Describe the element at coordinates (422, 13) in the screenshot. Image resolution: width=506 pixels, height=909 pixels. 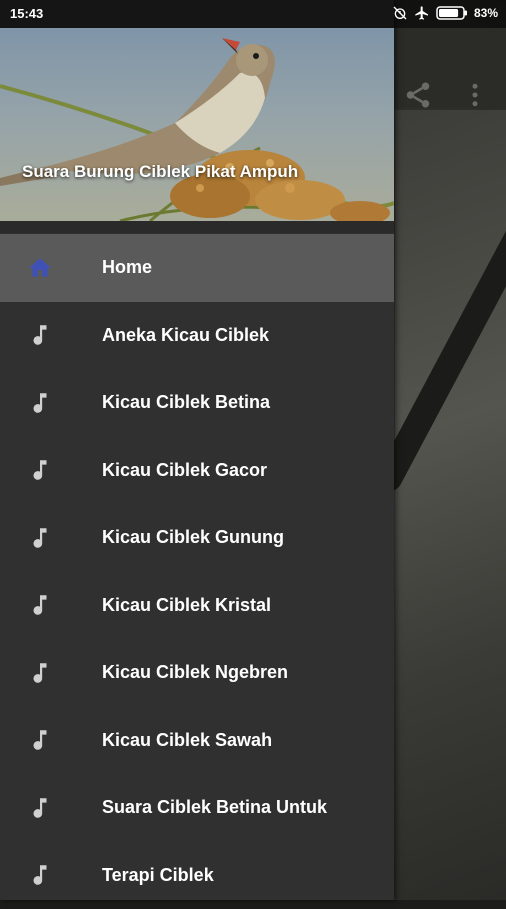
I see `airplane-mode-icon` at that location.